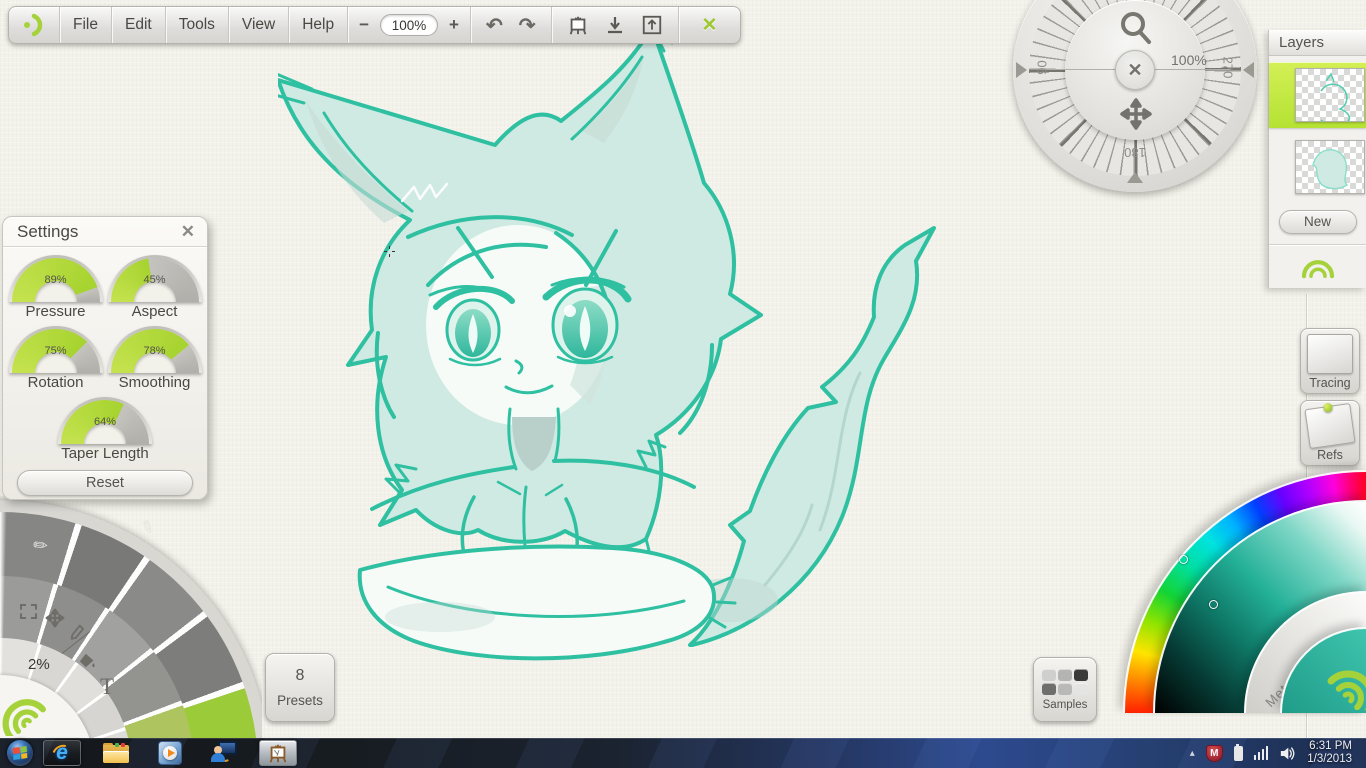  Describe the element at coordinates (1329, 759) in the screenshot. I see `clock-date: 1/3/2013` at that location.